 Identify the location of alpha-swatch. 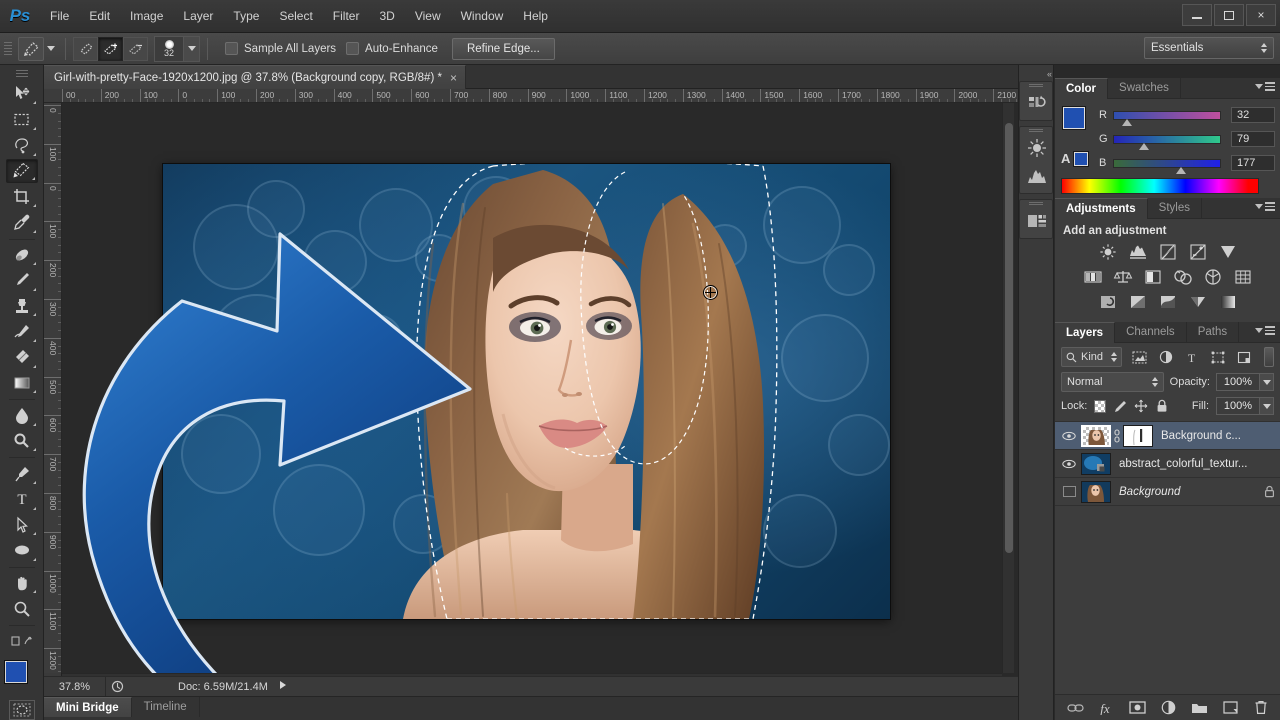
(1081, 158).